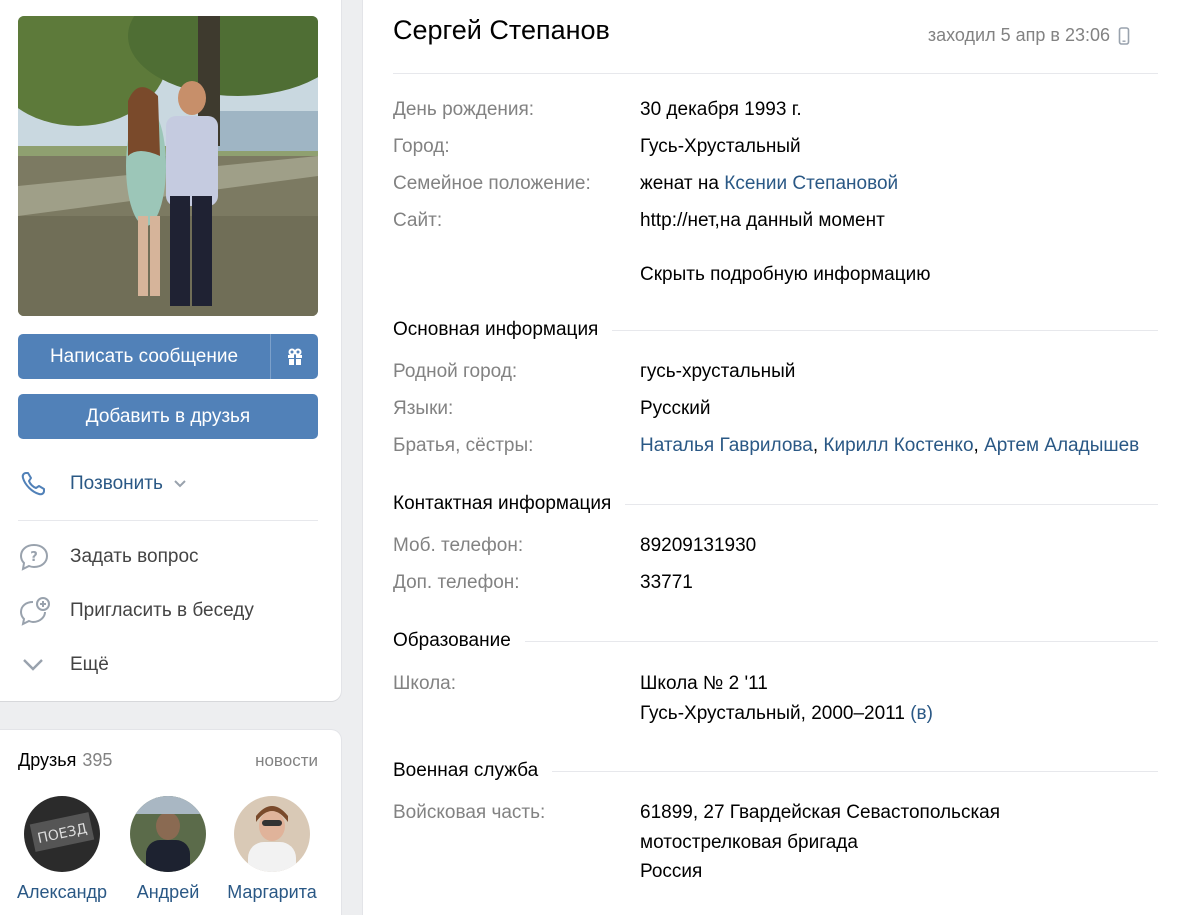 The image size is (1179, 915). I want to click on write-message-label: Написать сообщение, so click(144, 356).